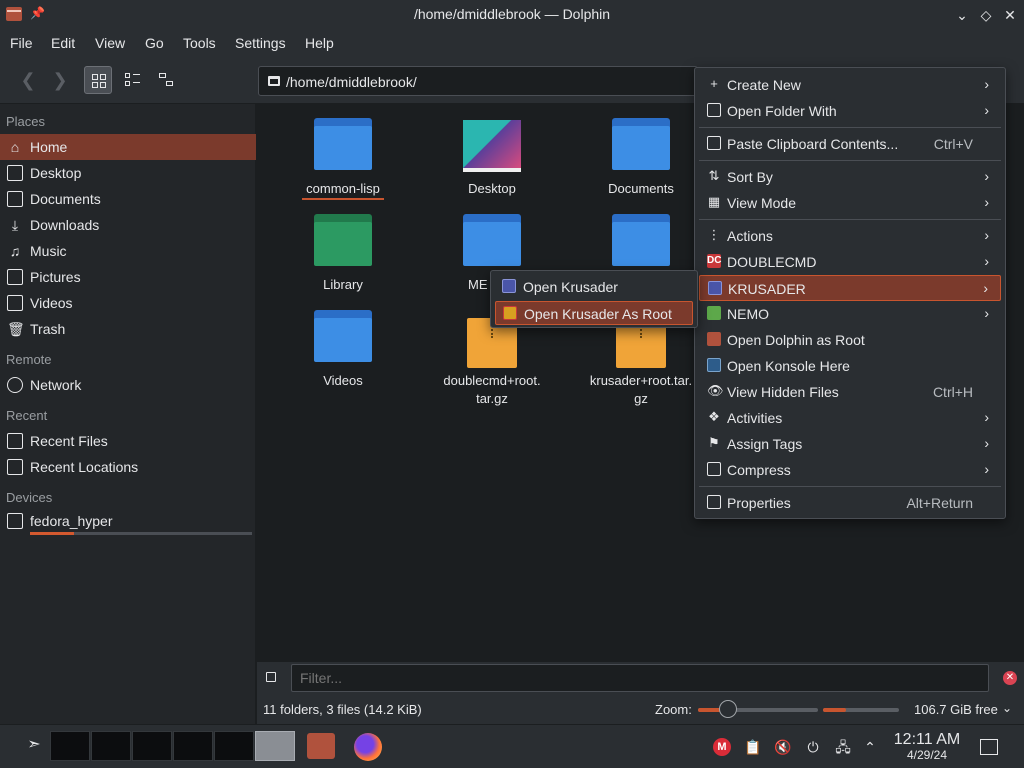 The image size is (1024, 768). I want to click on sidebar-item-pictures: Pictures, so click(128, 277).